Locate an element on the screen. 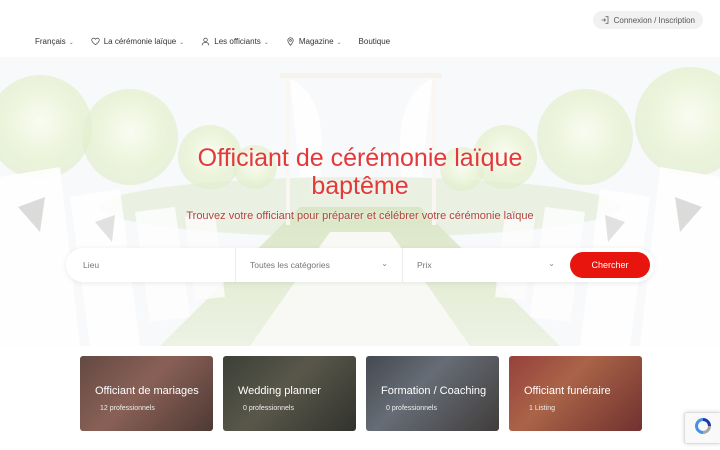 The width and height of the screenshot is (720, 450). nav-officiants: Les officiants ⌄ is located at coordinates (235, 41).